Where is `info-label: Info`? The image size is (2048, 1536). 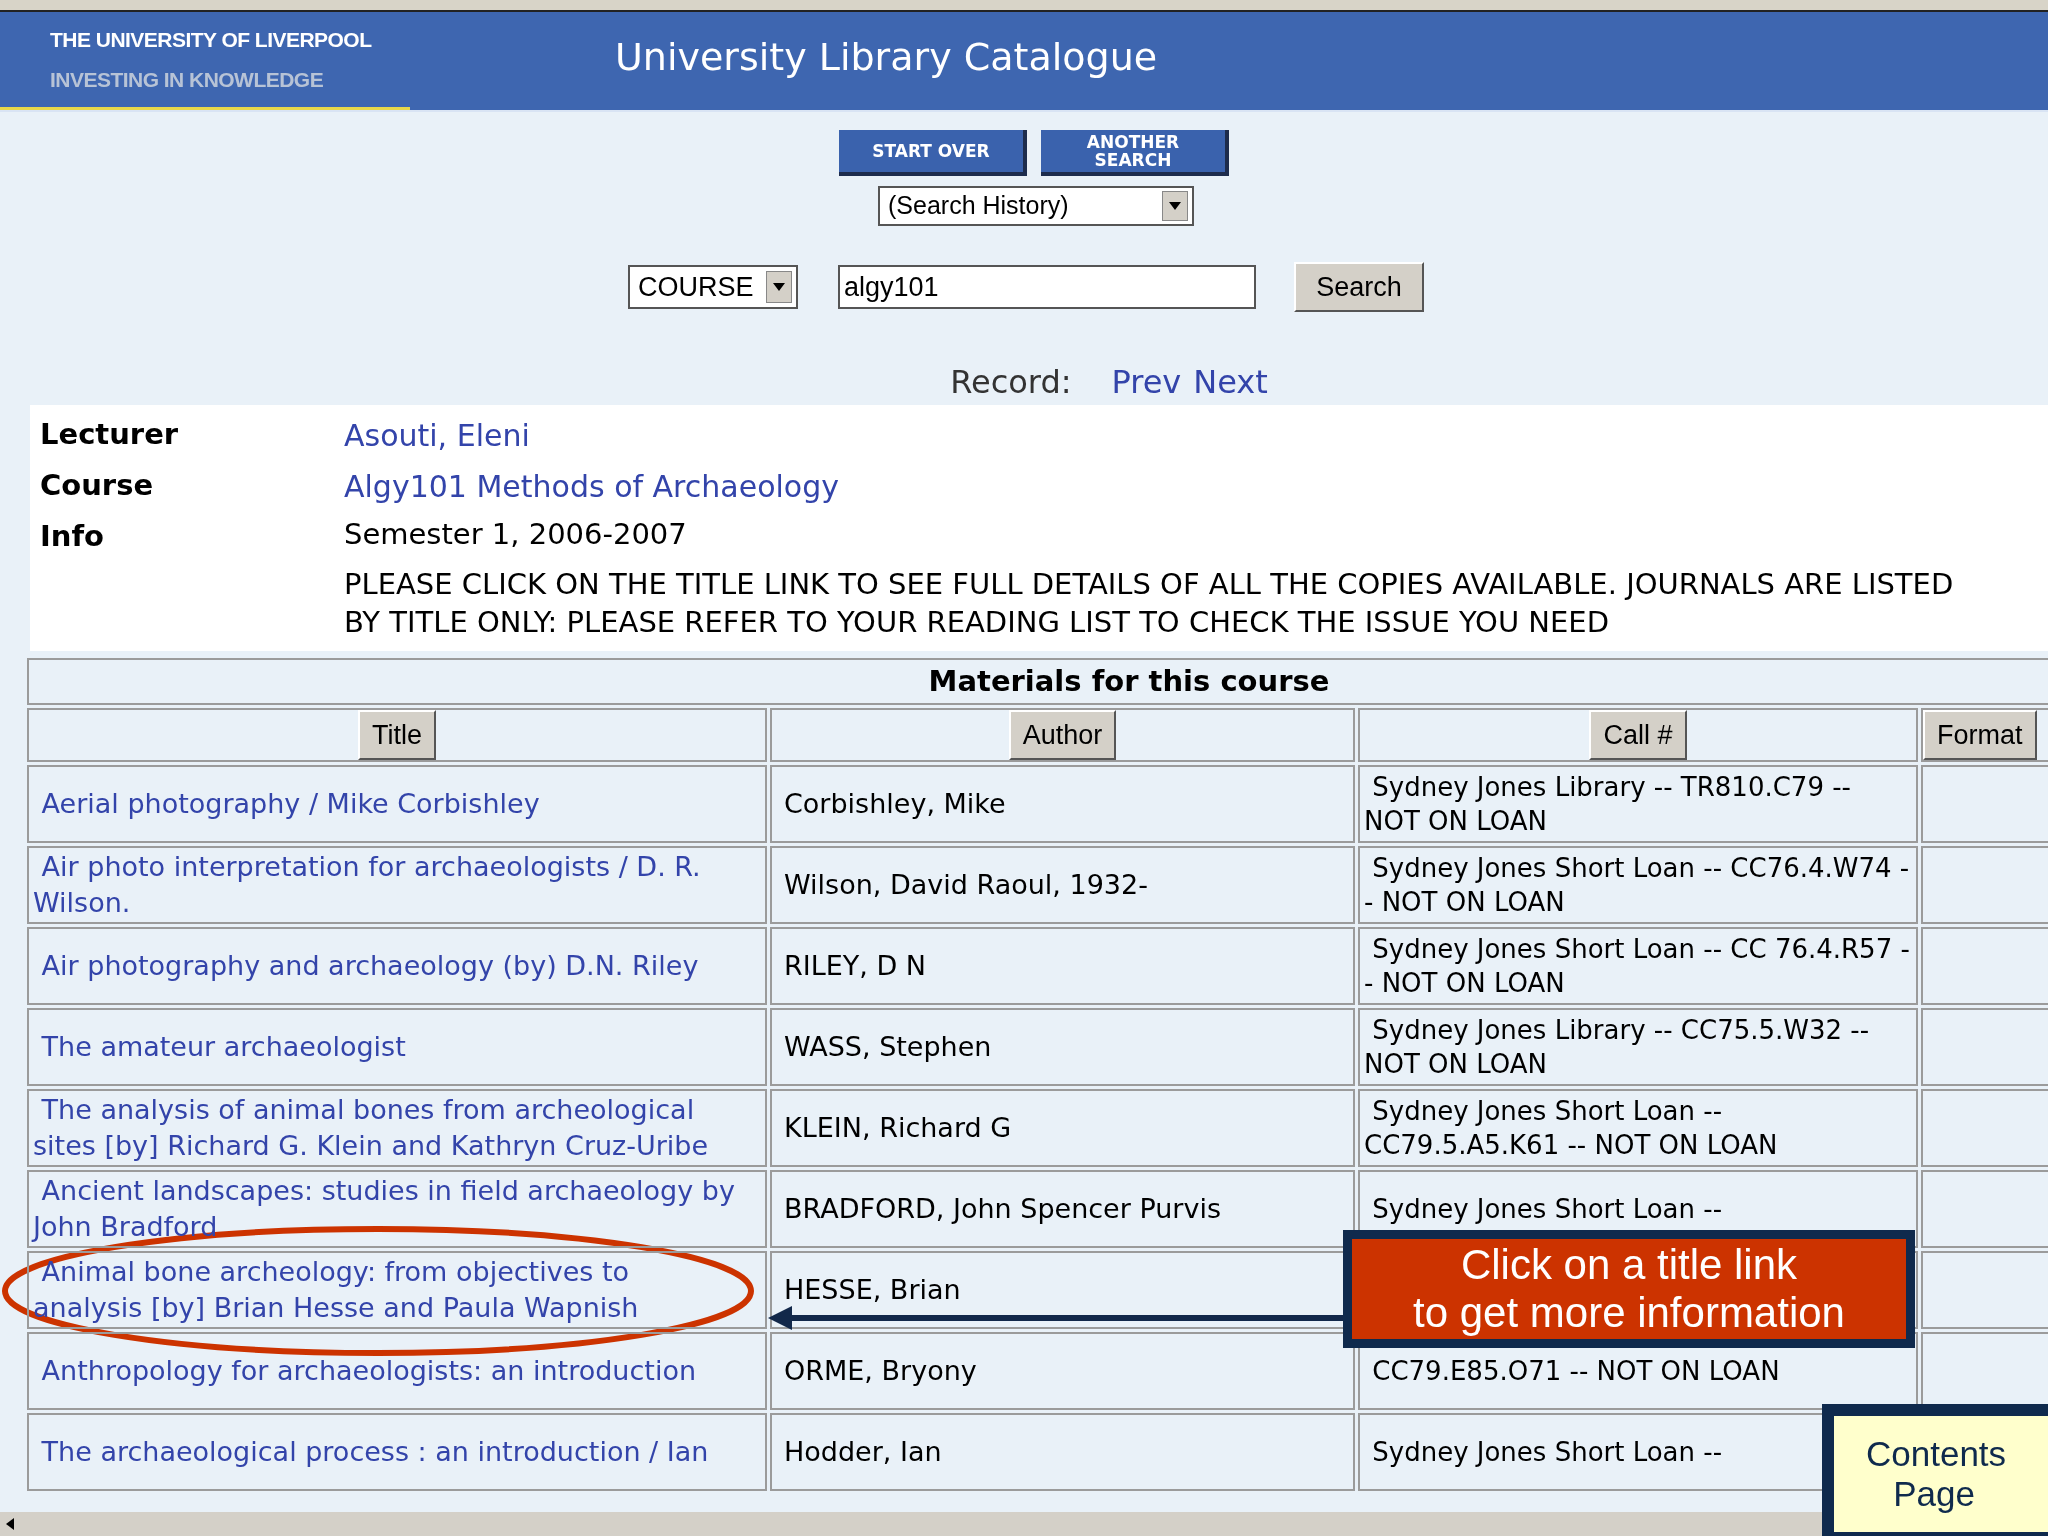
info-label: Info is located at coordinates (72, 536).